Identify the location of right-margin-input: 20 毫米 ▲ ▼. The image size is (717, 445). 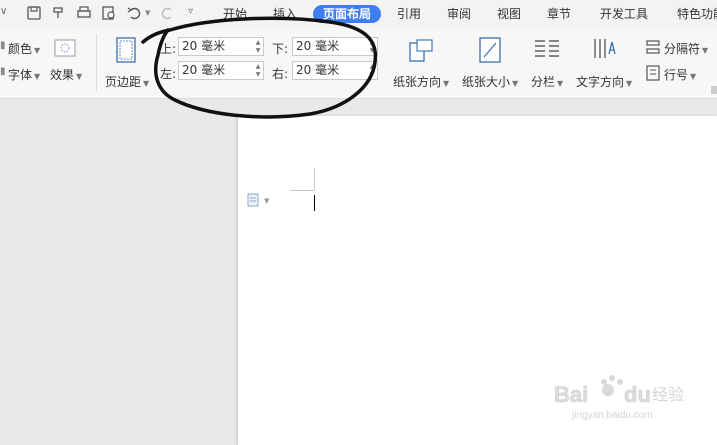
(335, 70).